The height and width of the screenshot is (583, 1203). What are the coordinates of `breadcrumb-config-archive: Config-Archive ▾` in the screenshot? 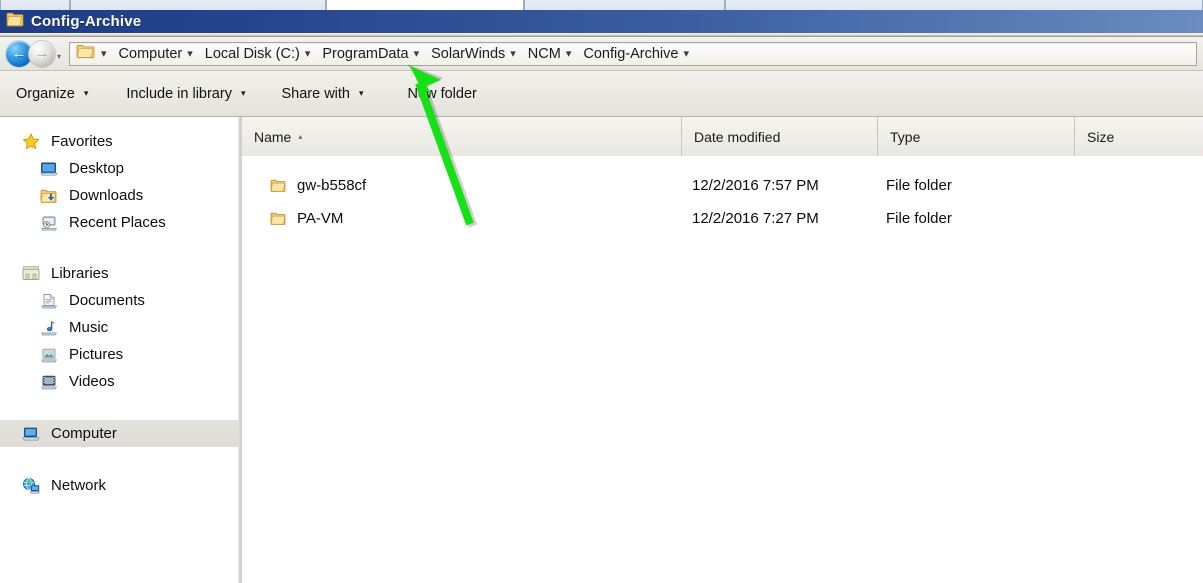 It's located at (636, 54).